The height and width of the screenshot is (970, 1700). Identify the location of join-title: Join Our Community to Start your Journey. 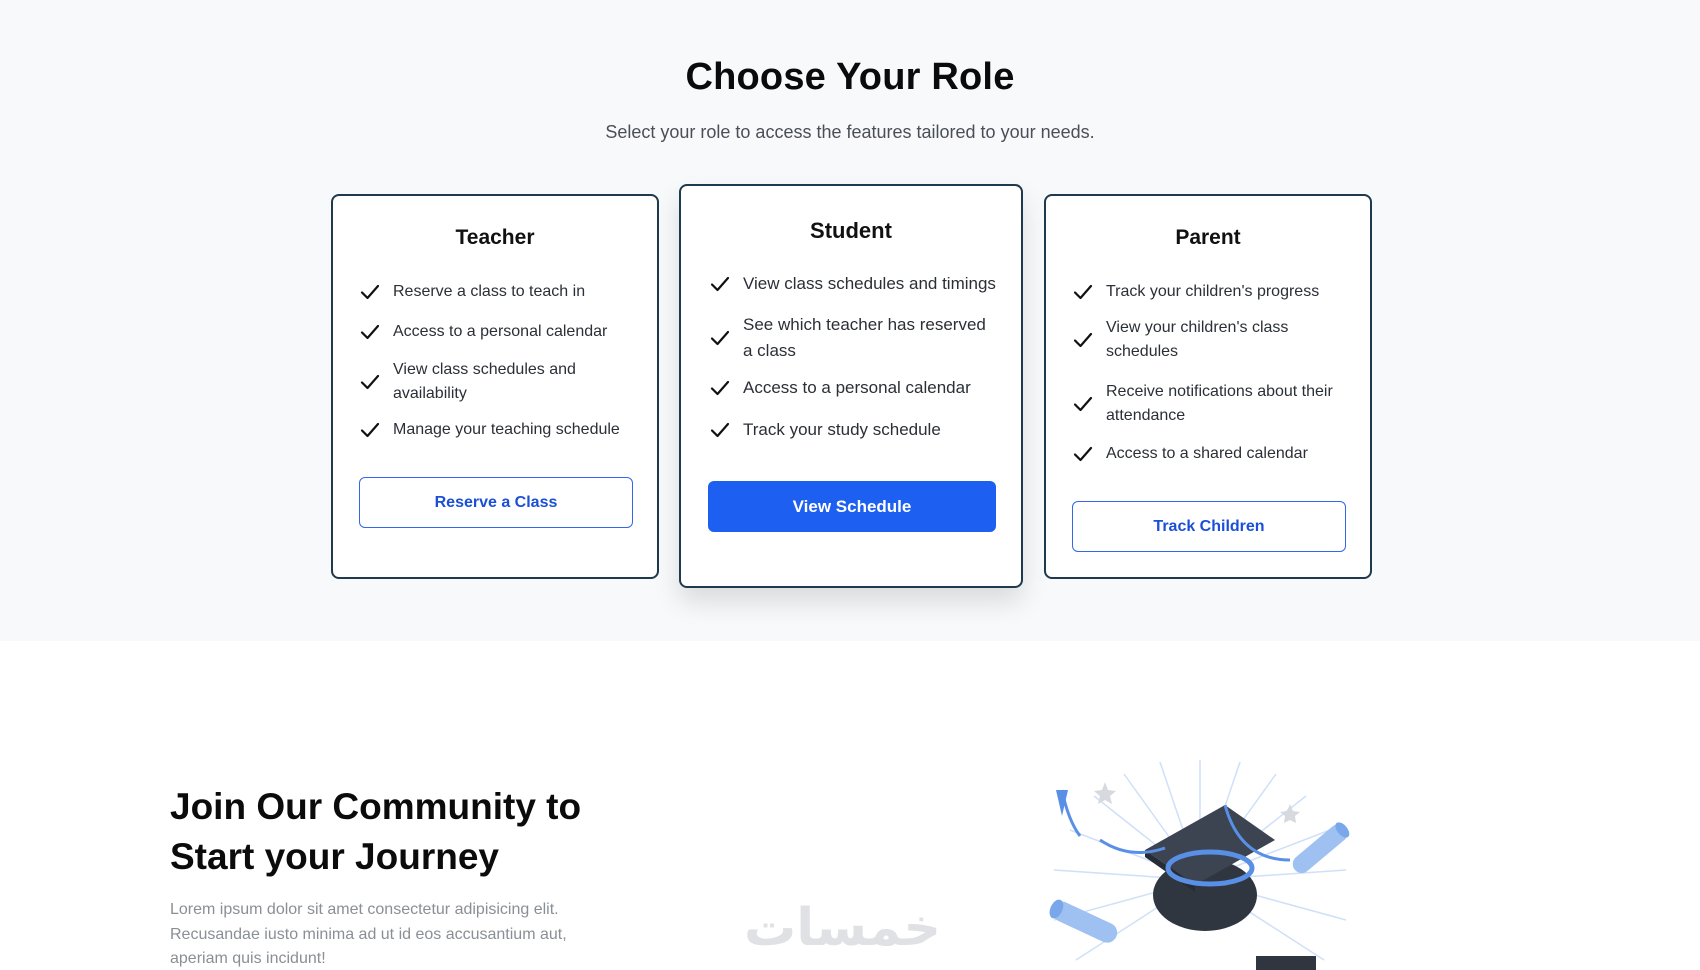
(375, 832).